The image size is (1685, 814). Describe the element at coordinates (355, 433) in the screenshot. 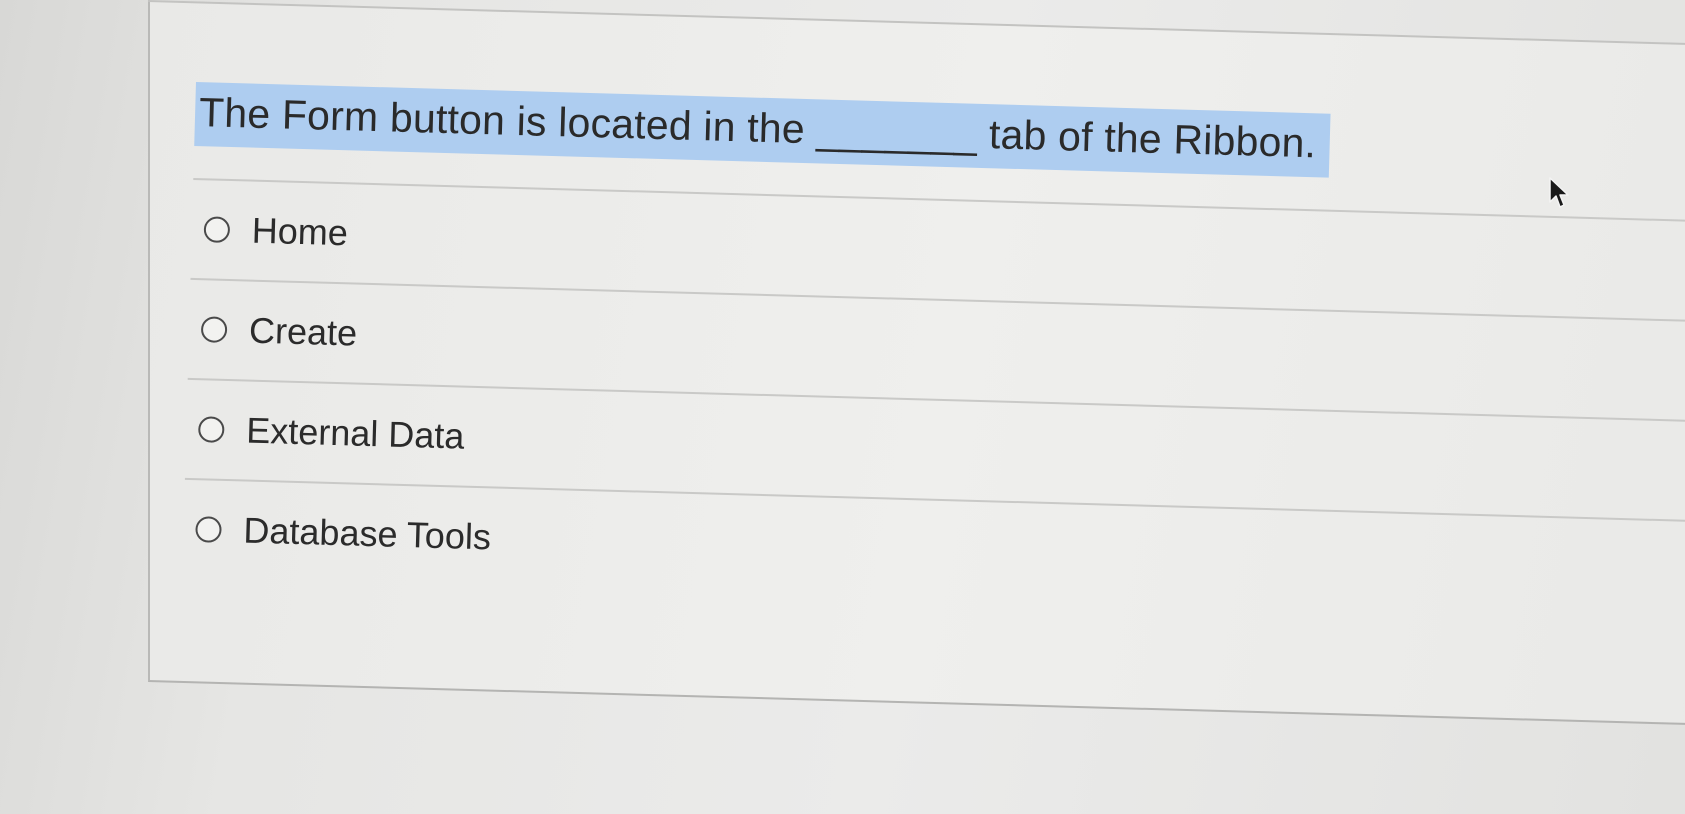

I see `option-label: External Data` at that location.